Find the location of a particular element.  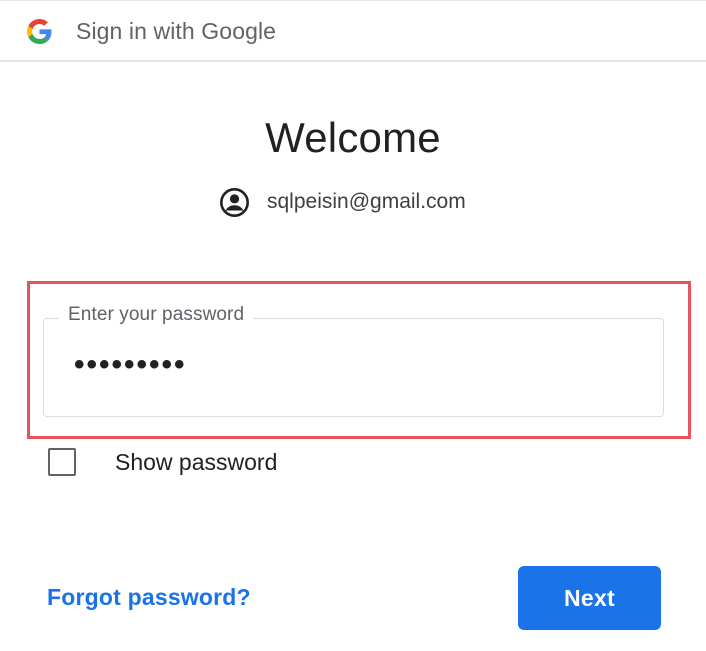

header-bar: Sign in with Google is located at coordinates (353, 31).